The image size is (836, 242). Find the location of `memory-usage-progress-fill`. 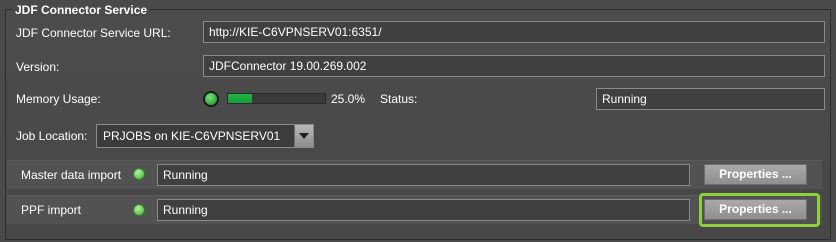

memory-usage-progress-fill is located at coordinates (240, 98).